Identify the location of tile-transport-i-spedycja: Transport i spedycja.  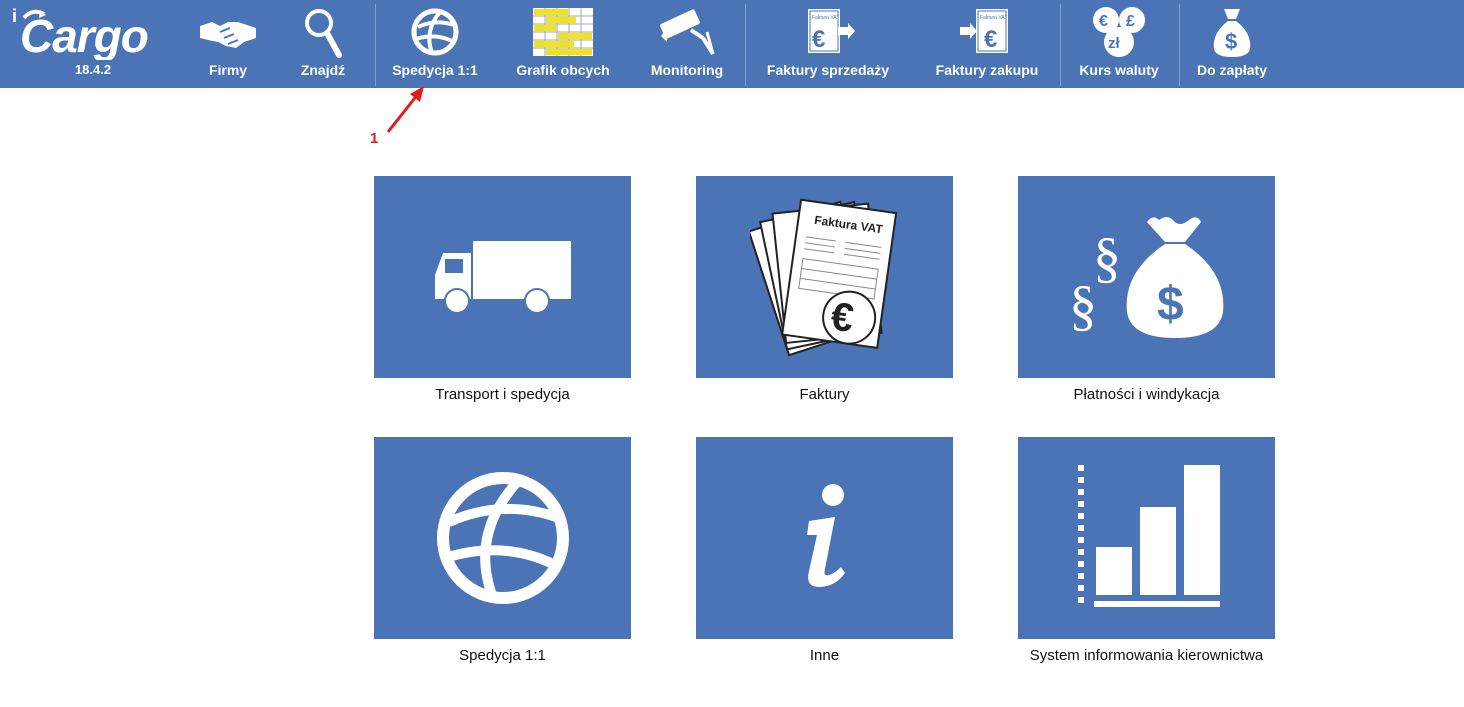
(502, 289).